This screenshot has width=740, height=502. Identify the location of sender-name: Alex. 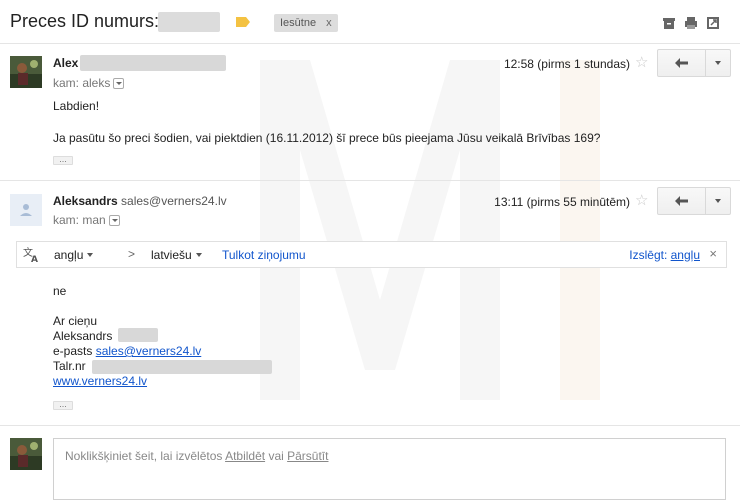
(65, 63).